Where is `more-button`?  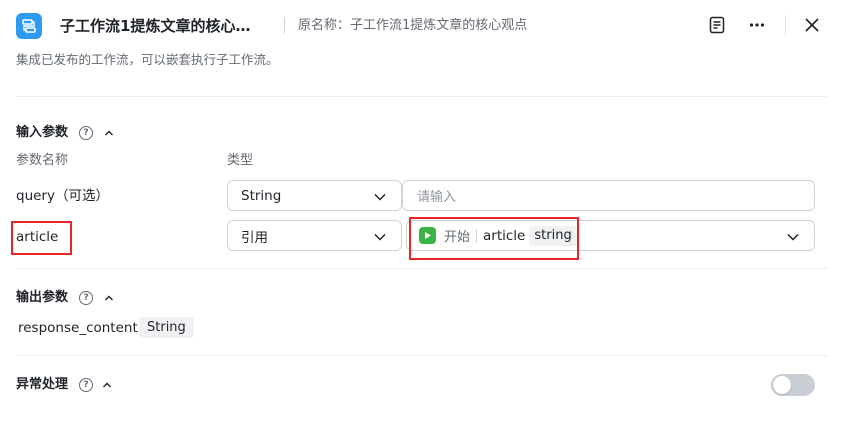 more-button is located at coordinates (757, 25).